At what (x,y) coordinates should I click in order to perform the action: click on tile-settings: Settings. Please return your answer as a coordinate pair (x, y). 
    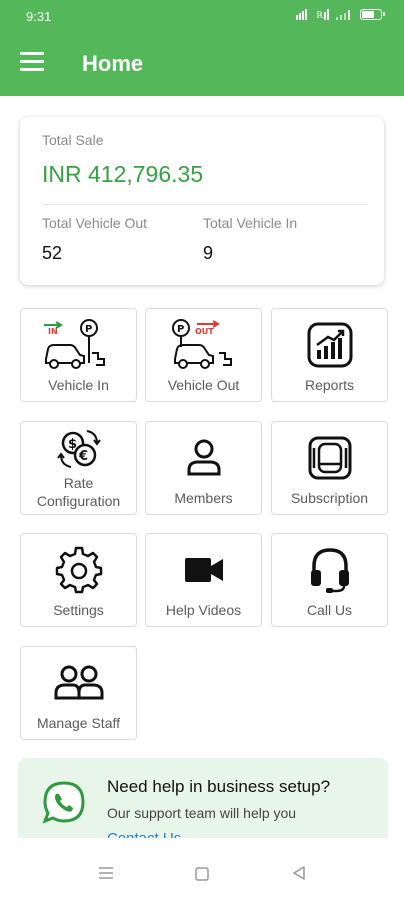
    Looking at the image, I should click on (78, 580).